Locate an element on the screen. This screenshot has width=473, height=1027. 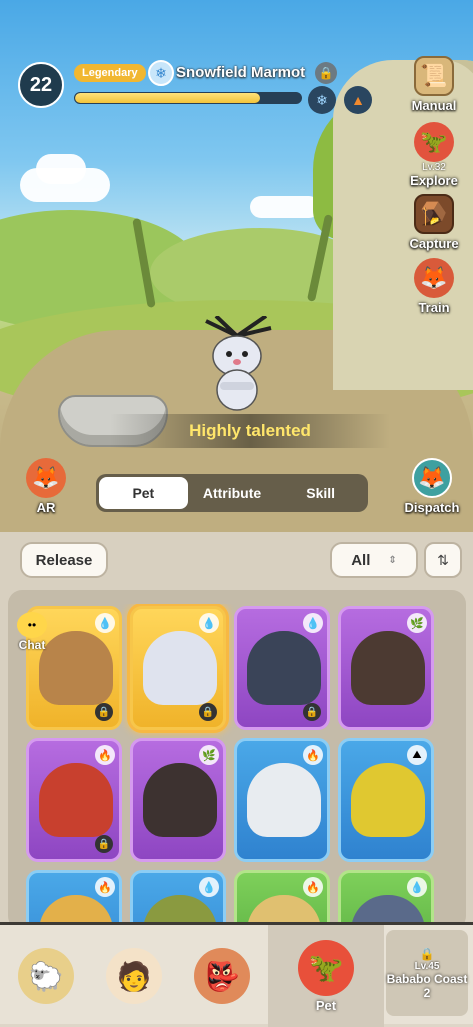
pet-name: Snowfield Marmot is located at coordinates (241, 72).